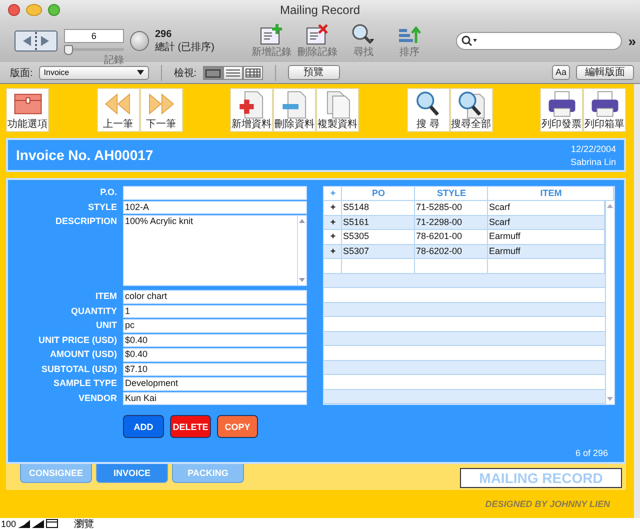  I want to click on field-label: UNIT PRICE (USD), so click(77, 340).